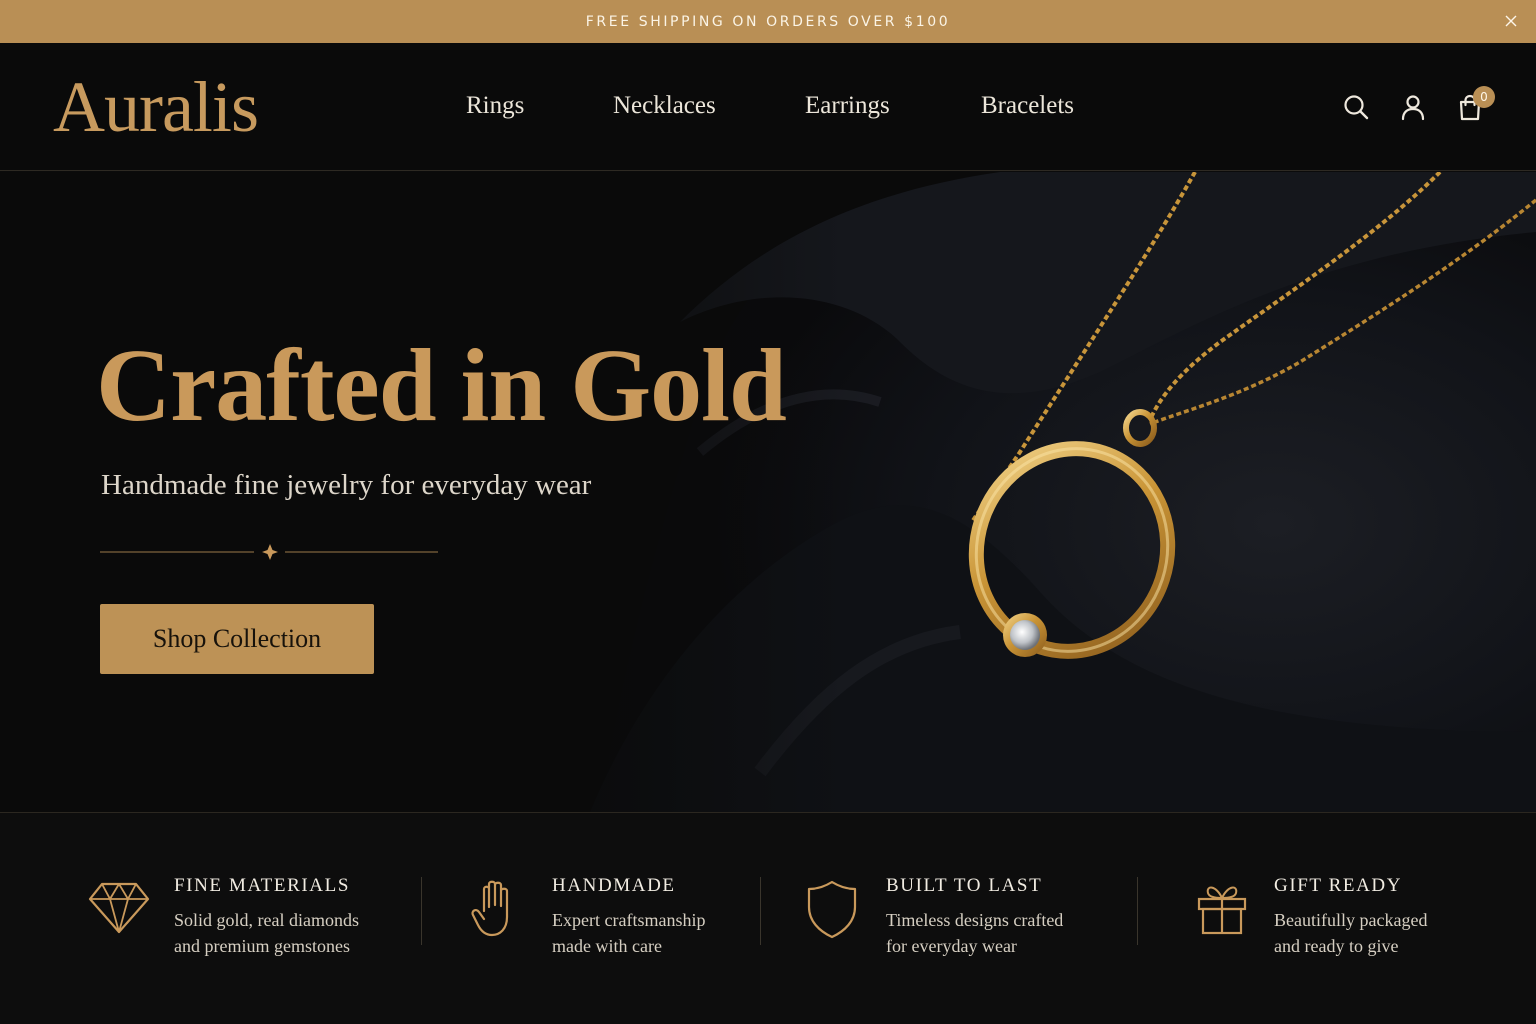 This screenshot has height=1024, width=1536. Describe the element at coordinates (262, 885) in the screenshot. I see `feature-title: FINE MATERIALS` at that location.